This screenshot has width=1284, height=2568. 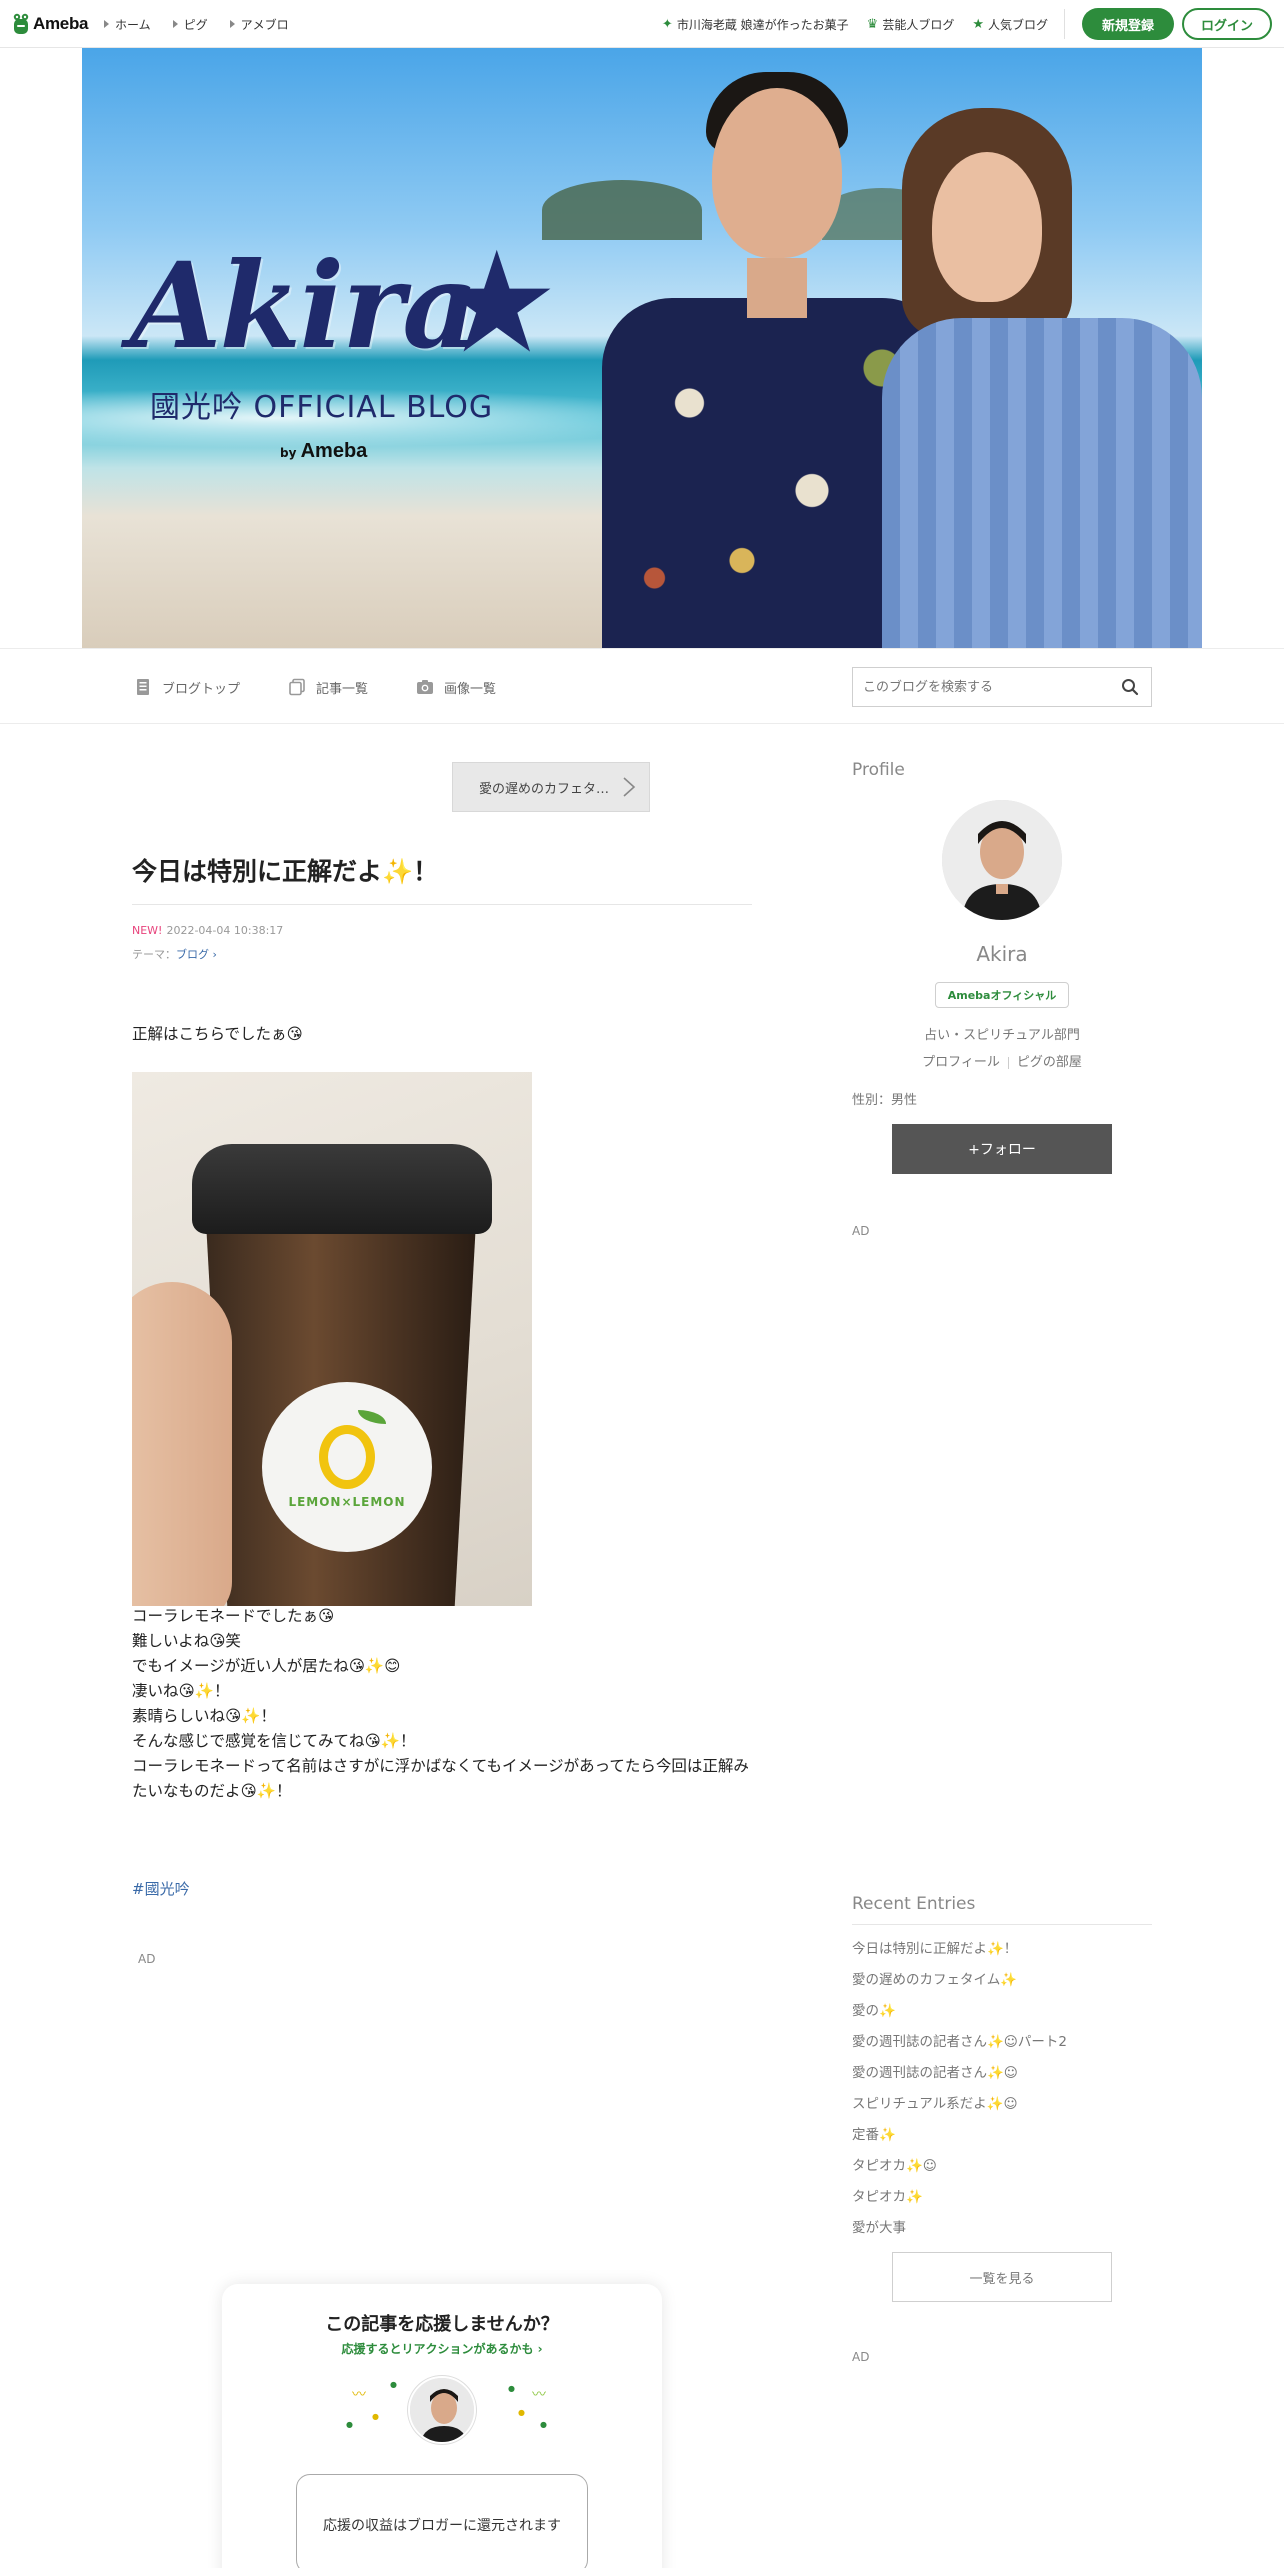 I want to click on entry-line: そんな感じで感覚を信じてみてね😘✨！, so click(x=274, y=1741).